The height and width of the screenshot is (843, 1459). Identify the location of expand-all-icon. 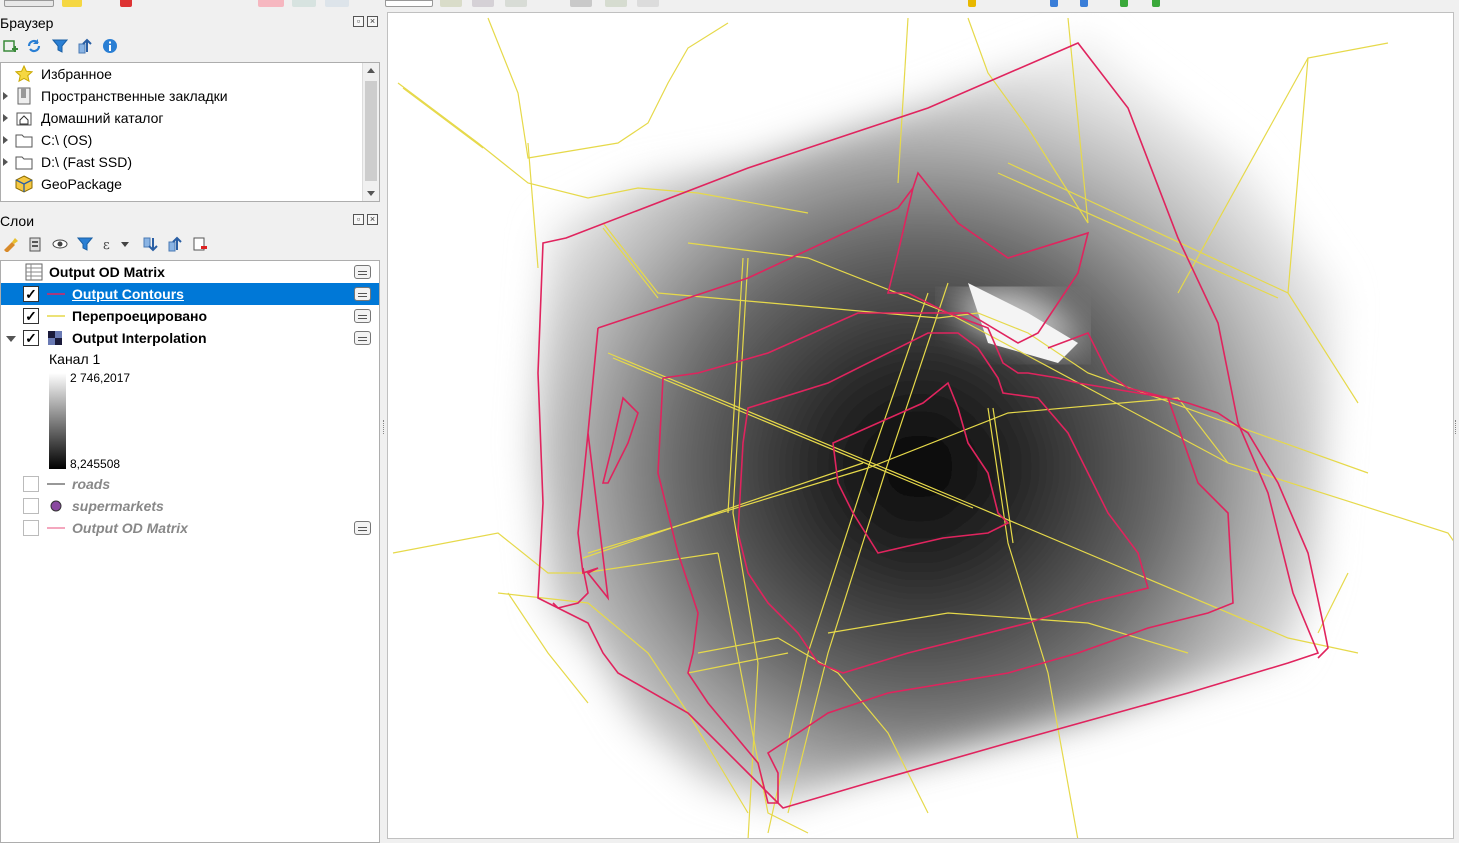
(150, 244).